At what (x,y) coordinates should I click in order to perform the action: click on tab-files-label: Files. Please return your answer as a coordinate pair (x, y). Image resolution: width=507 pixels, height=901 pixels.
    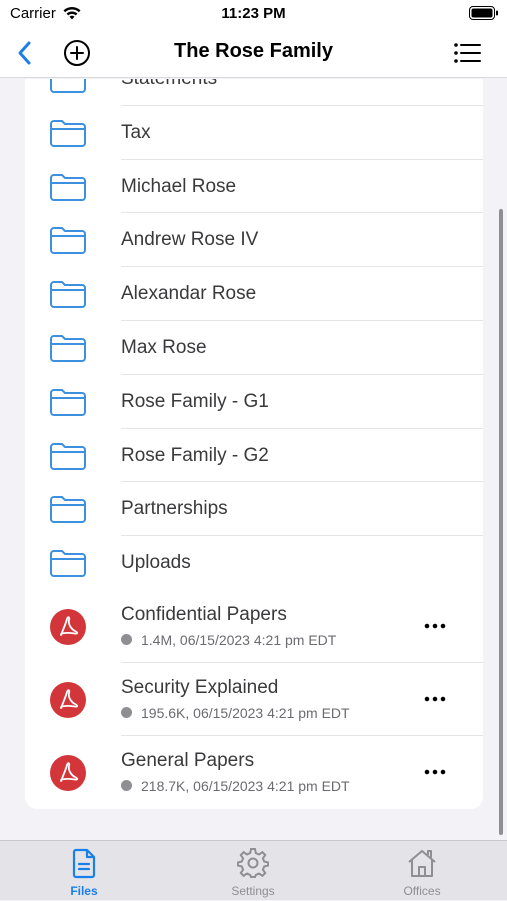
    Looking at the image, I should click on (84, 891).